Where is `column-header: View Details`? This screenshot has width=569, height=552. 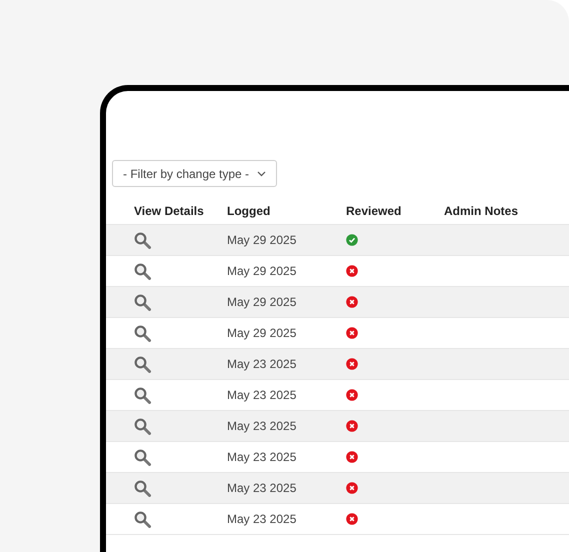
column-header: View Details is located at coordinates (169, 211).